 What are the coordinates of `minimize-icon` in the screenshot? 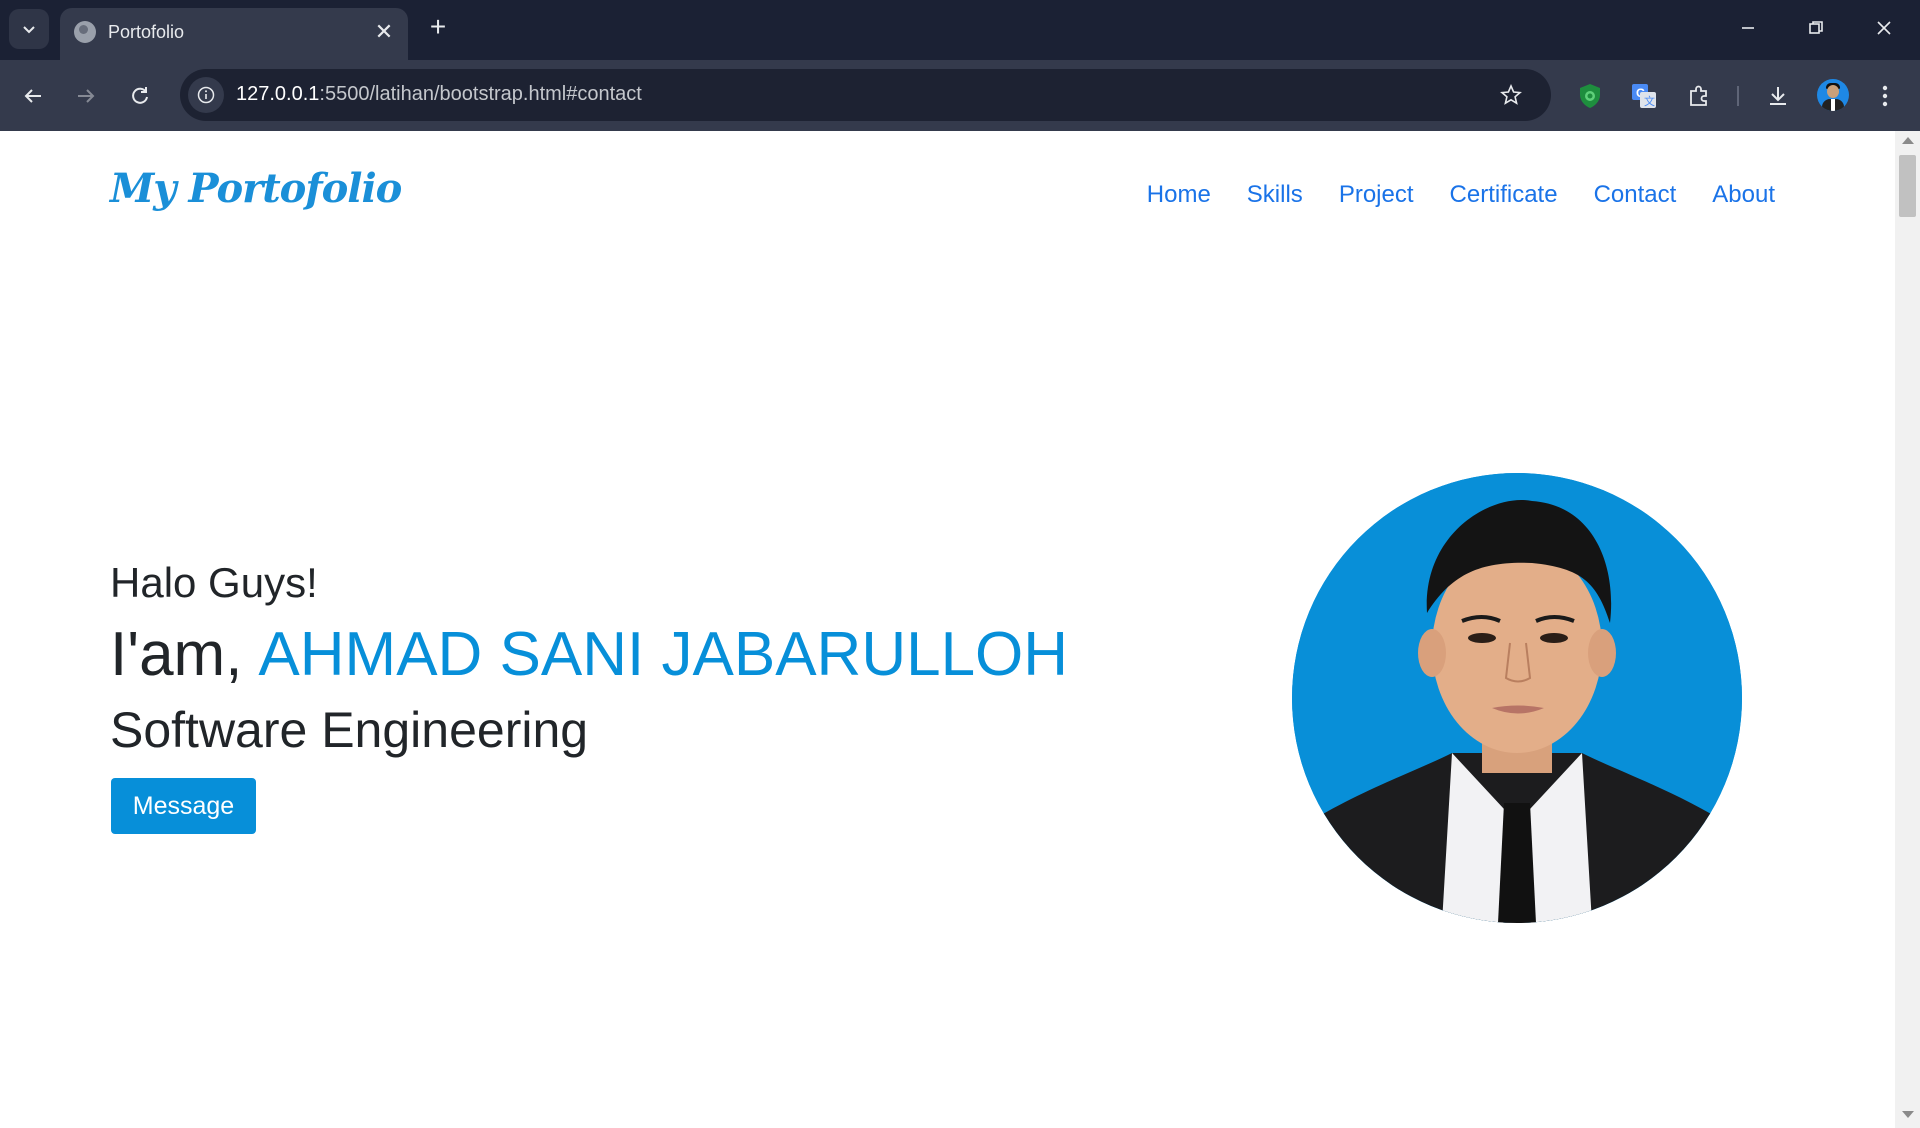 It's located at (1748, 28).